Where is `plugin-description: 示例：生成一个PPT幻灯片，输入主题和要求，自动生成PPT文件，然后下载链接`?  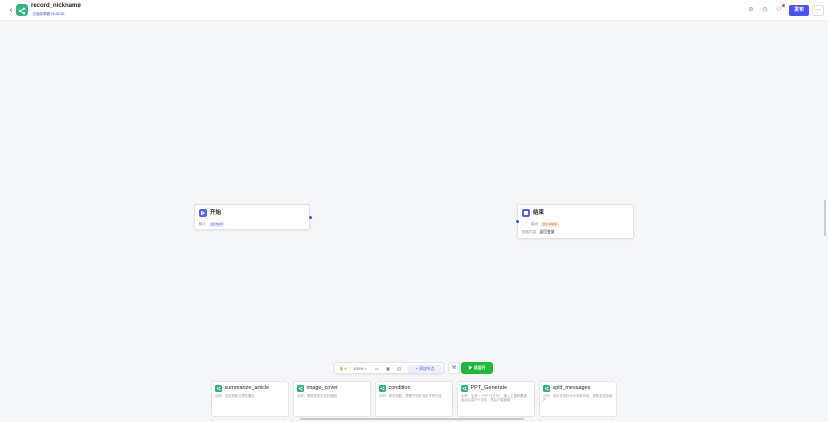
plugin-description: 示例：生成一个PPT幻灯片，输入主题和要求，自动生成PPT文件，然后下载链接 is located at coordinates (496, 398).